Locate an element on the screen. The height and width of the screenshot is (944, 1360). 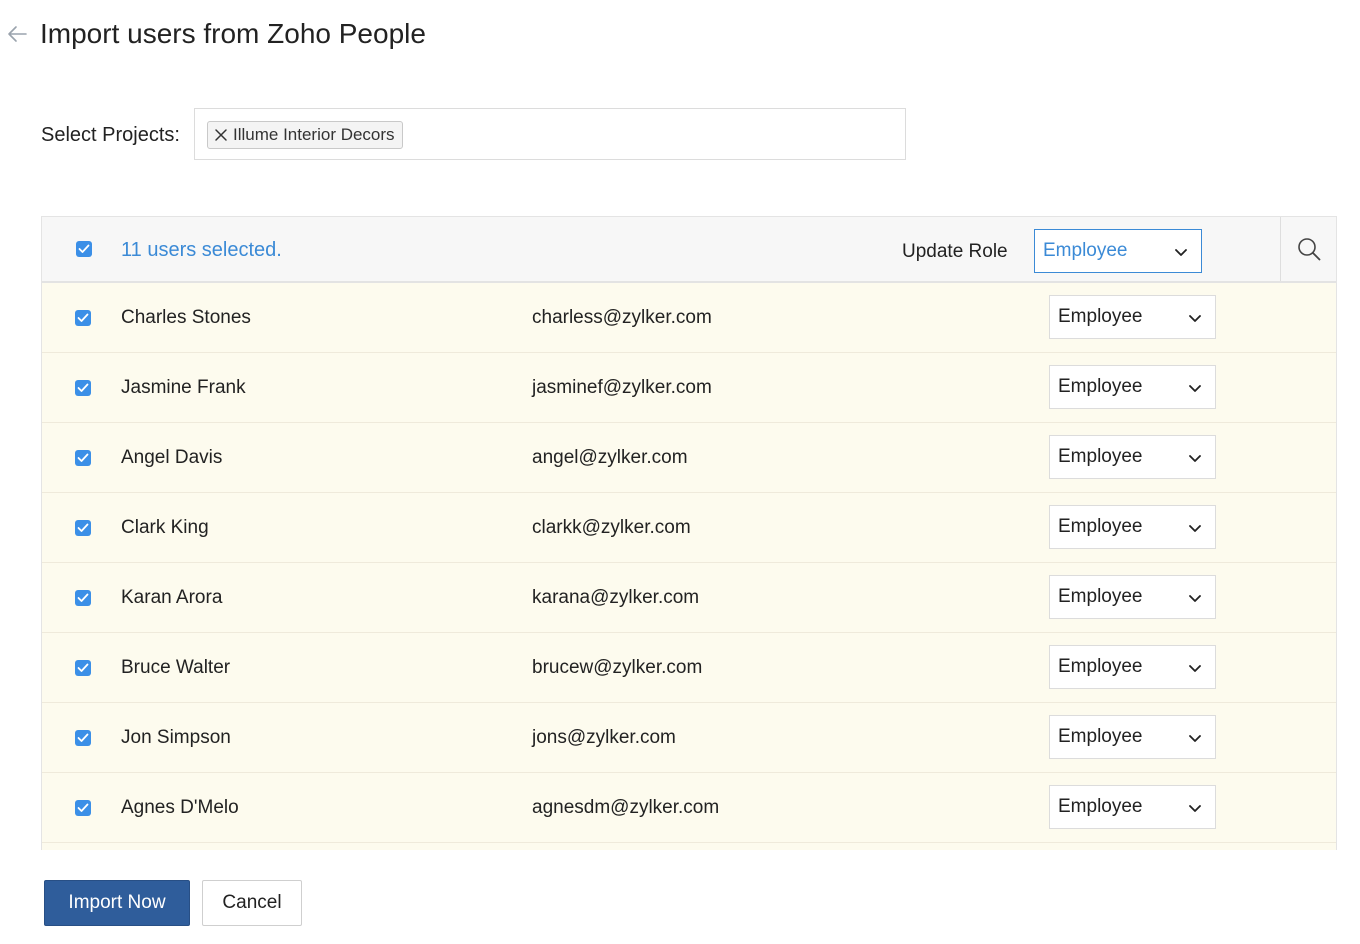
user-email: karana@zylker.com is located at coordinates (616, 597).